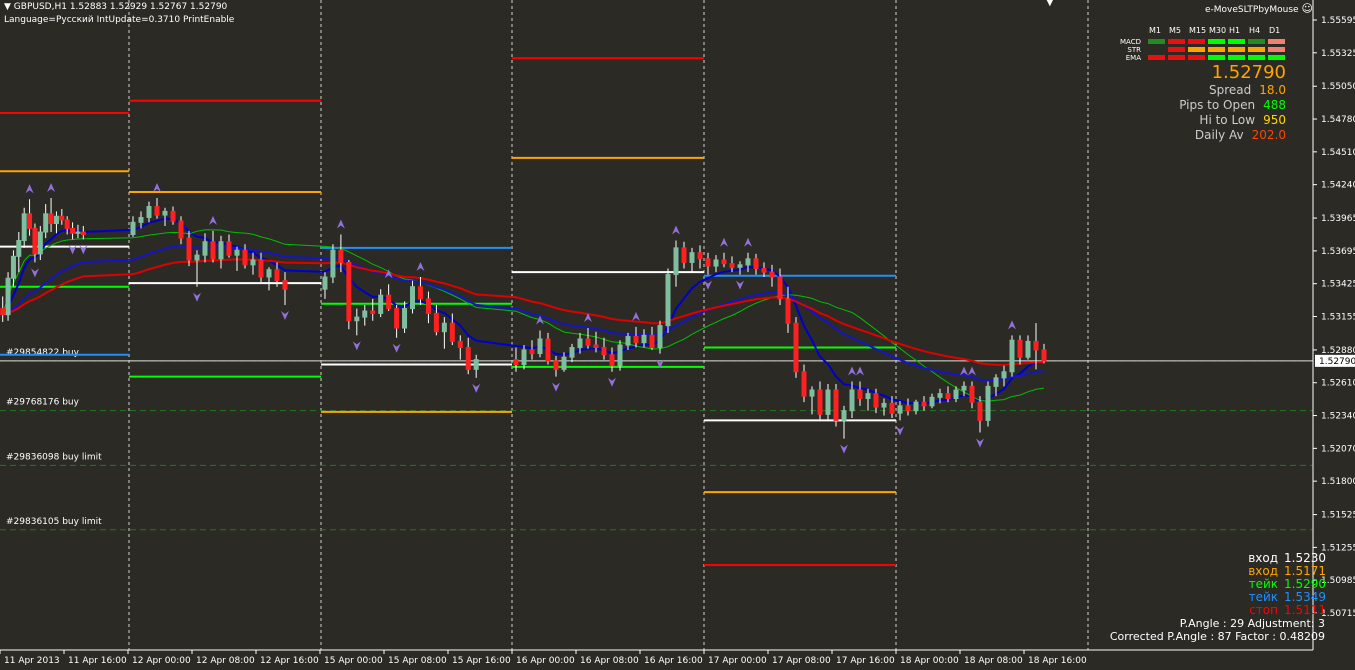 This screenshot has width=1355, height=670. What do you see at coordinates (1305, 558) in the screenshot?
I see `level-value: 1.5230` at bounding box center [1305, 558].